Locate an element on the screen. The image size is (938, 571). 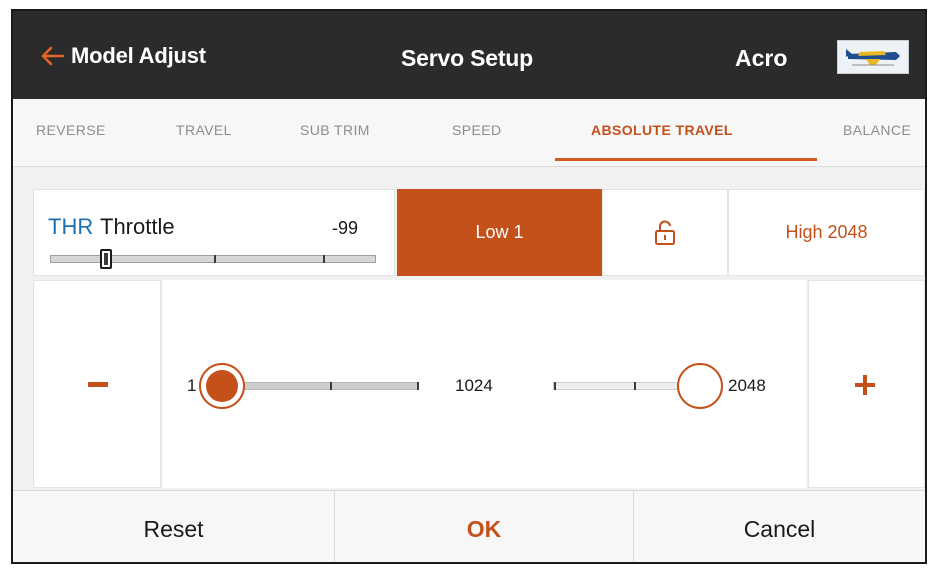
channel-position-bar is located at coordinates (213, 259).